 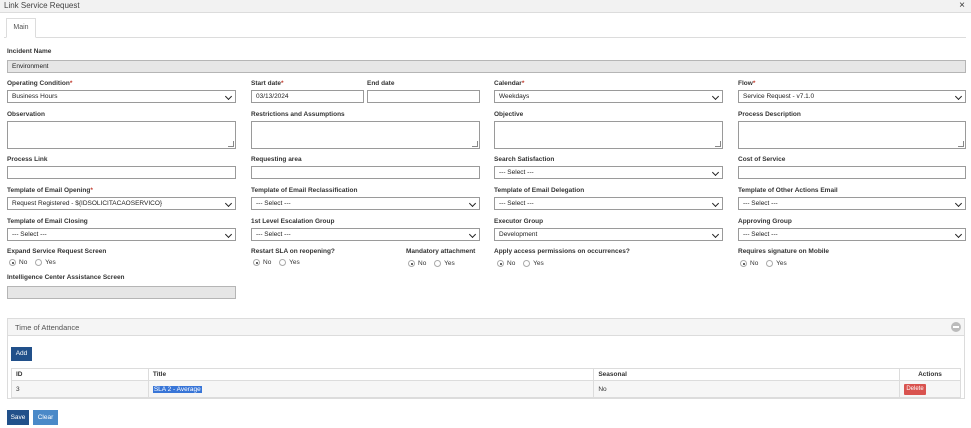 I want to click on tab-bar: Main, so click(x=485, y=28).